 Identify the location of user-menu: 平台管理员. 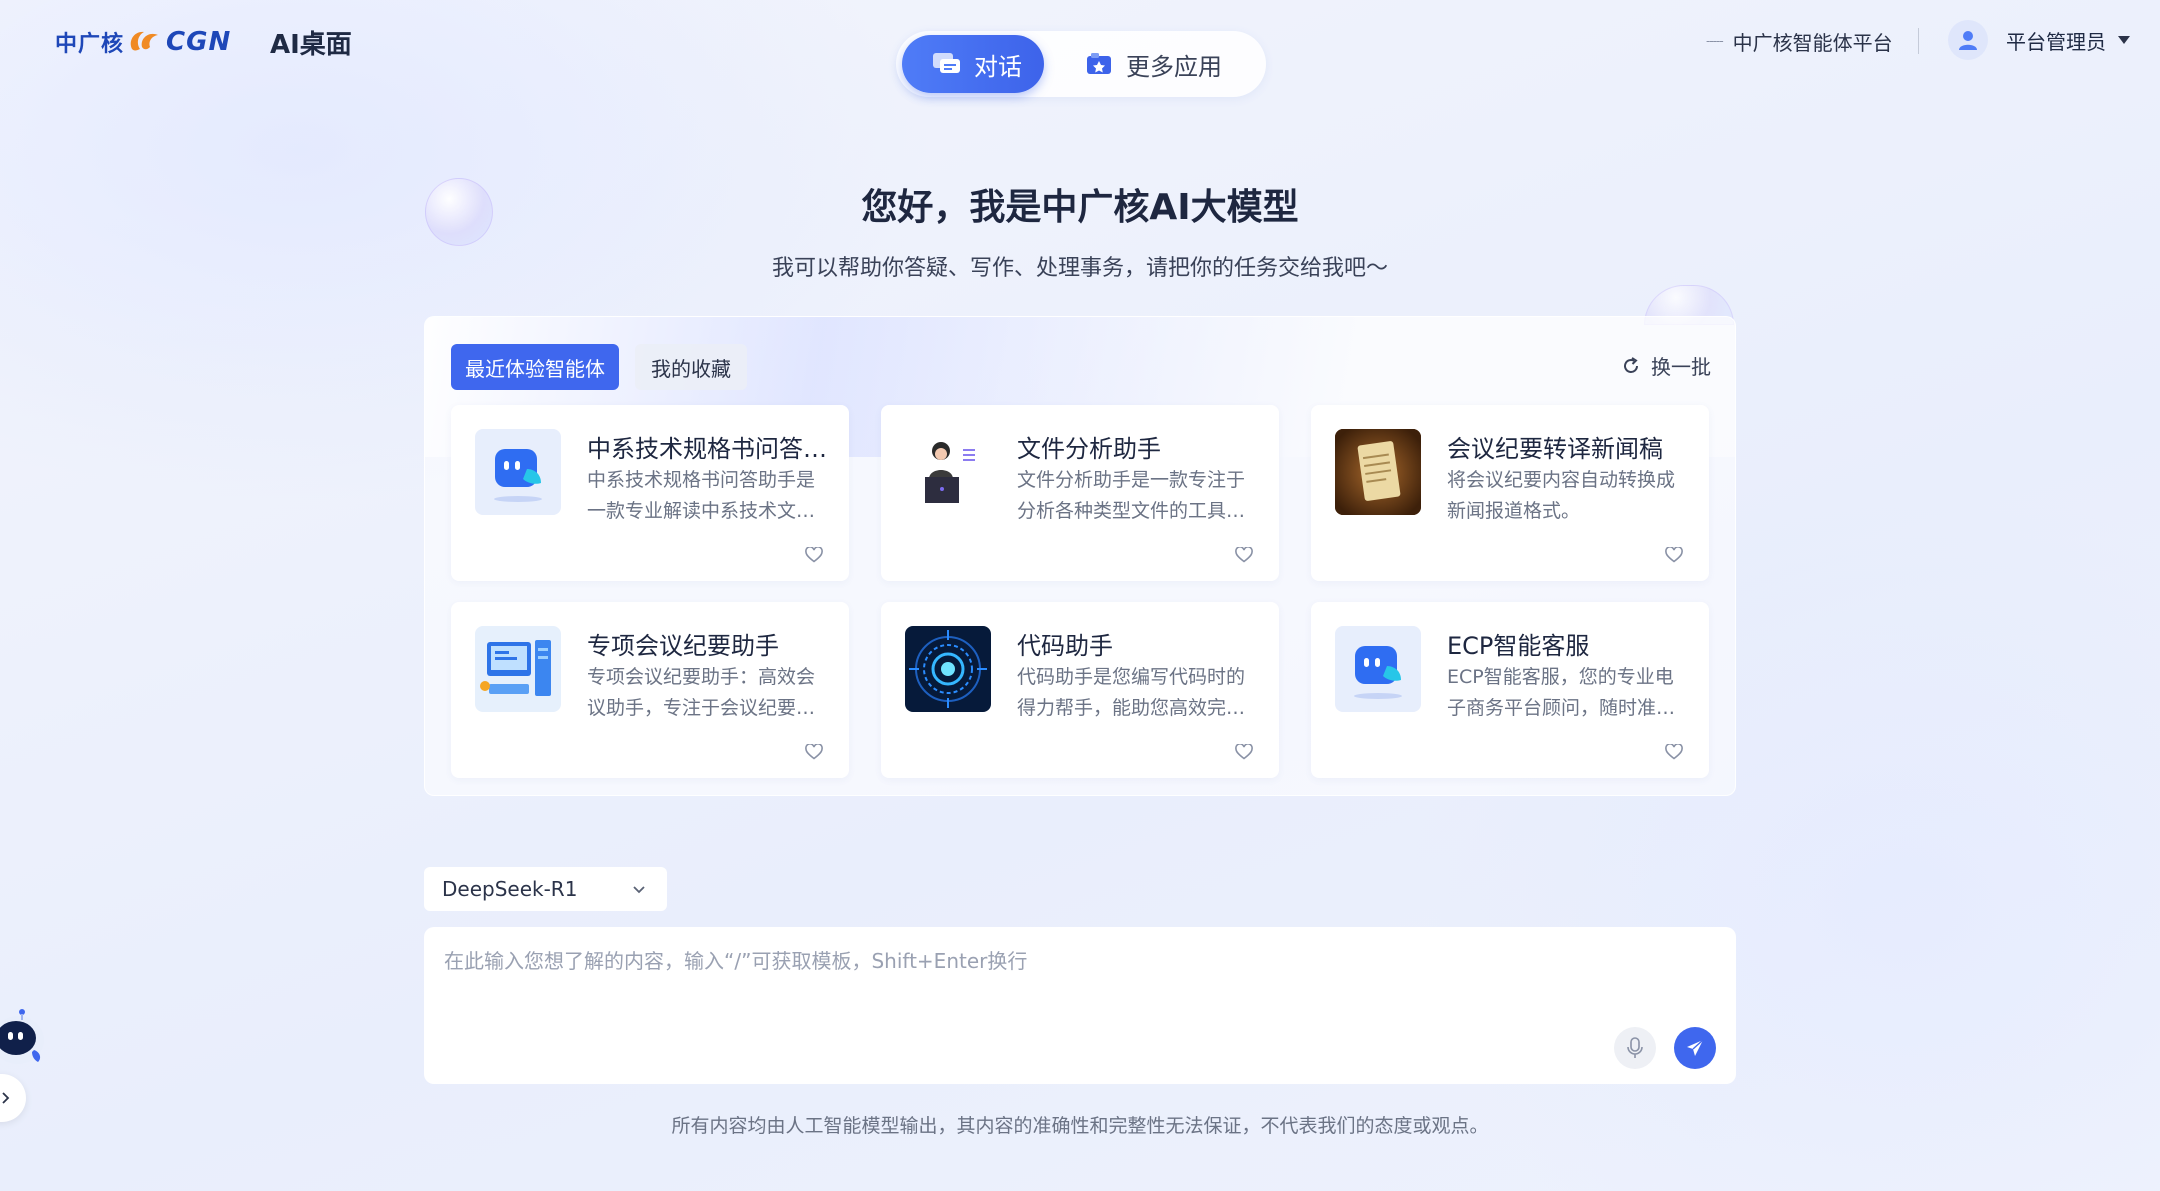
(2039, 40).